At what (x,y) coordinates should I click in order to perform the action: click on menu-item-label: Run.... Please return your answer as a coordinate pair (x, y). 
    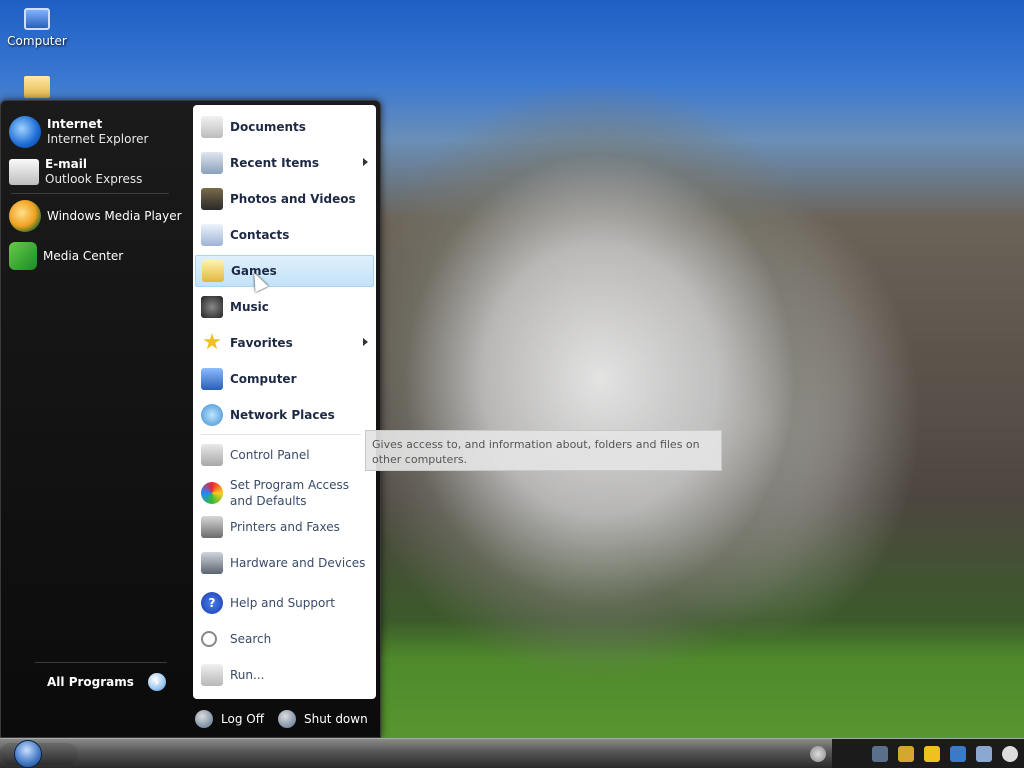
    Looking at the image, I should click on (247, 675).